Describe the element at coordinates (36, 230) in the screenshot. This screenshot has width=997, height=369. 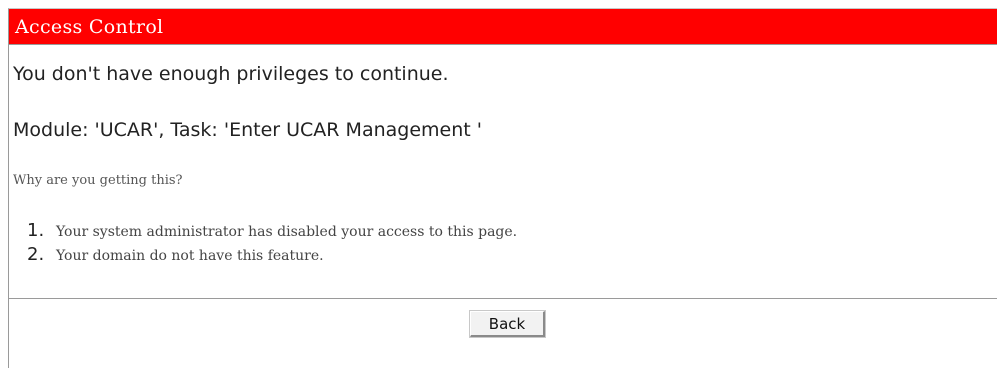
I see `list-item-number: 1.` at that location.